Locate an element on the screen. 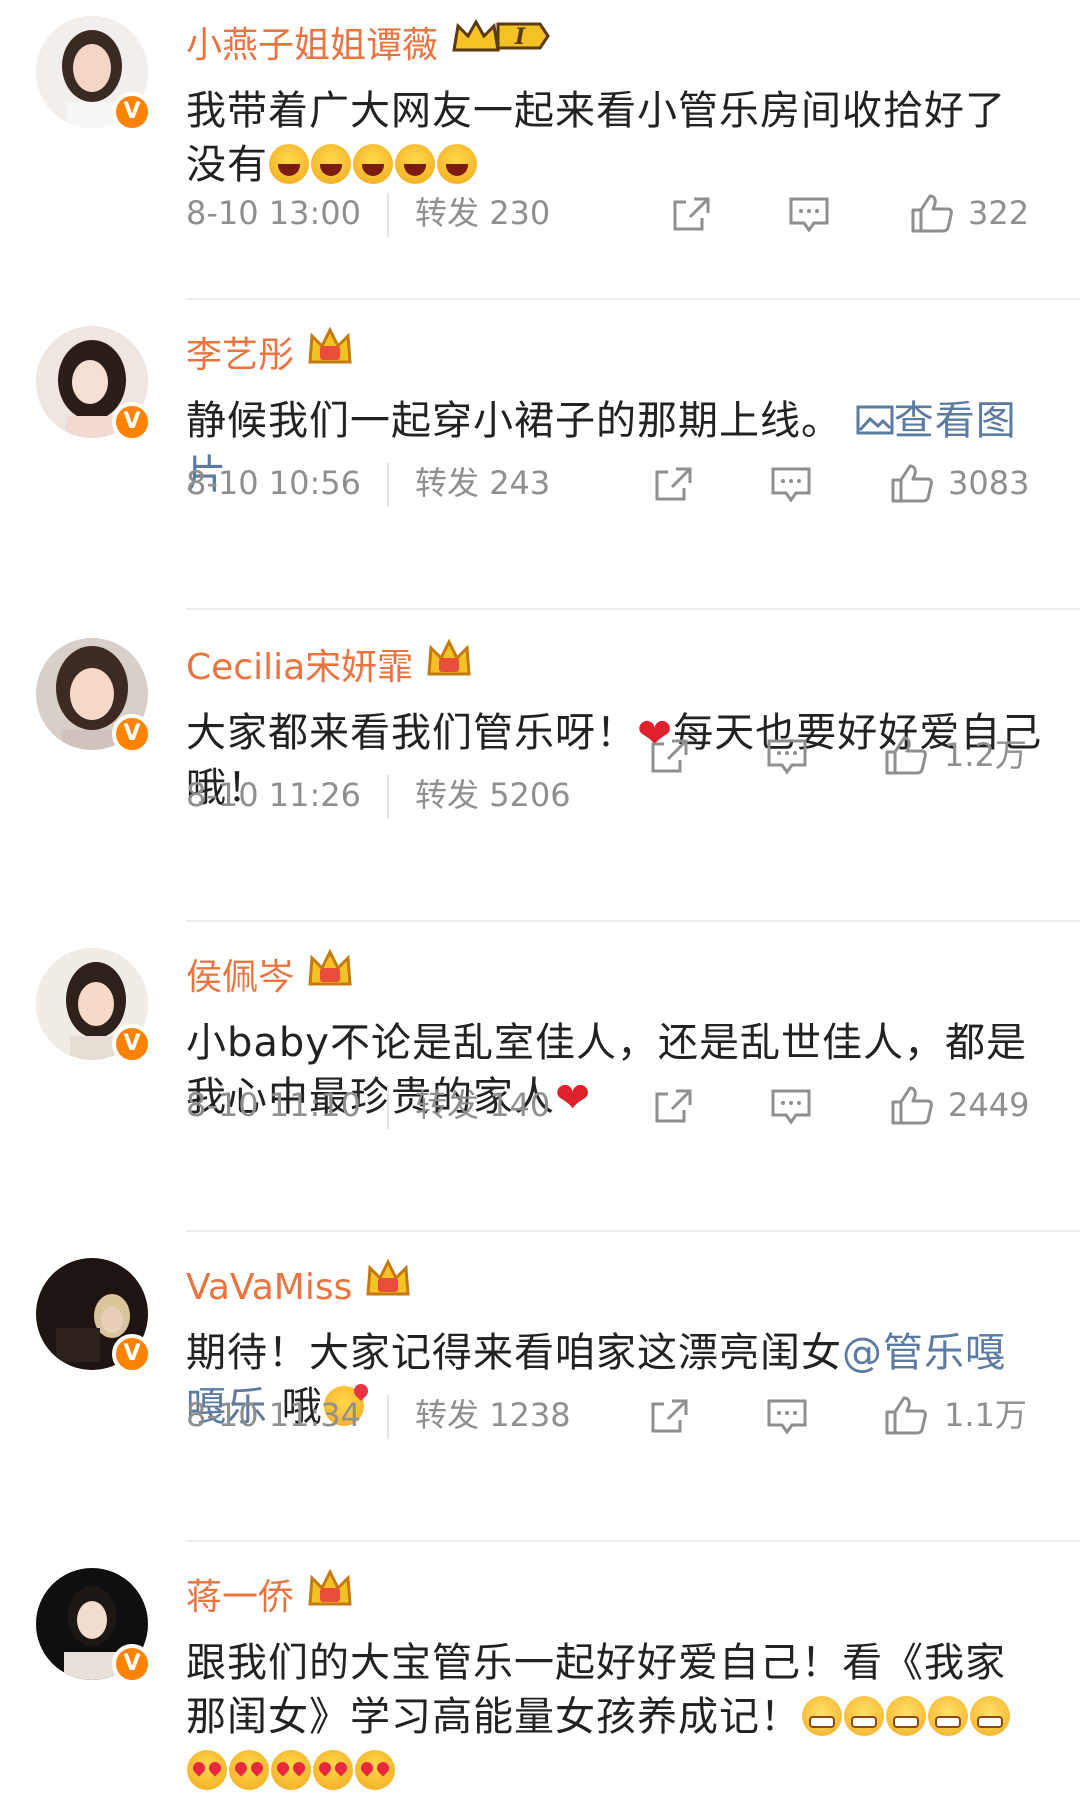 The height and width of the screenshot is (1812, 1080). forward-count: 转发 243 is located at coordinates (482, 483).